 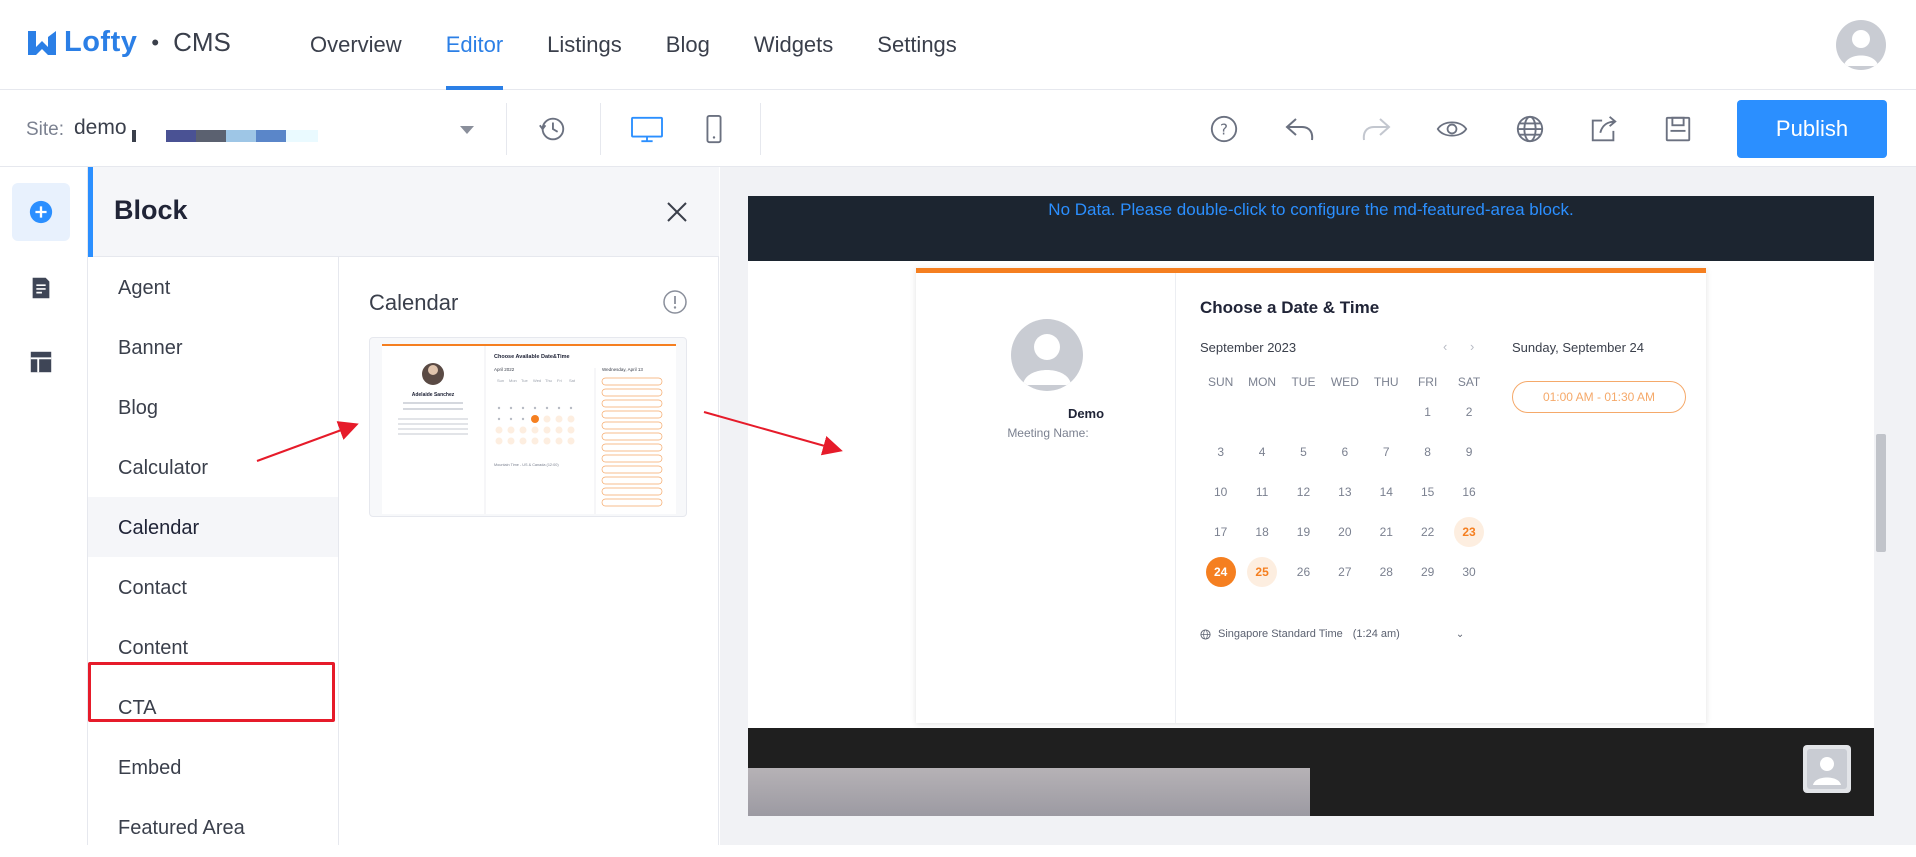 I want to click on calendar-day-cell: 1, so click(x=1427, y=415).